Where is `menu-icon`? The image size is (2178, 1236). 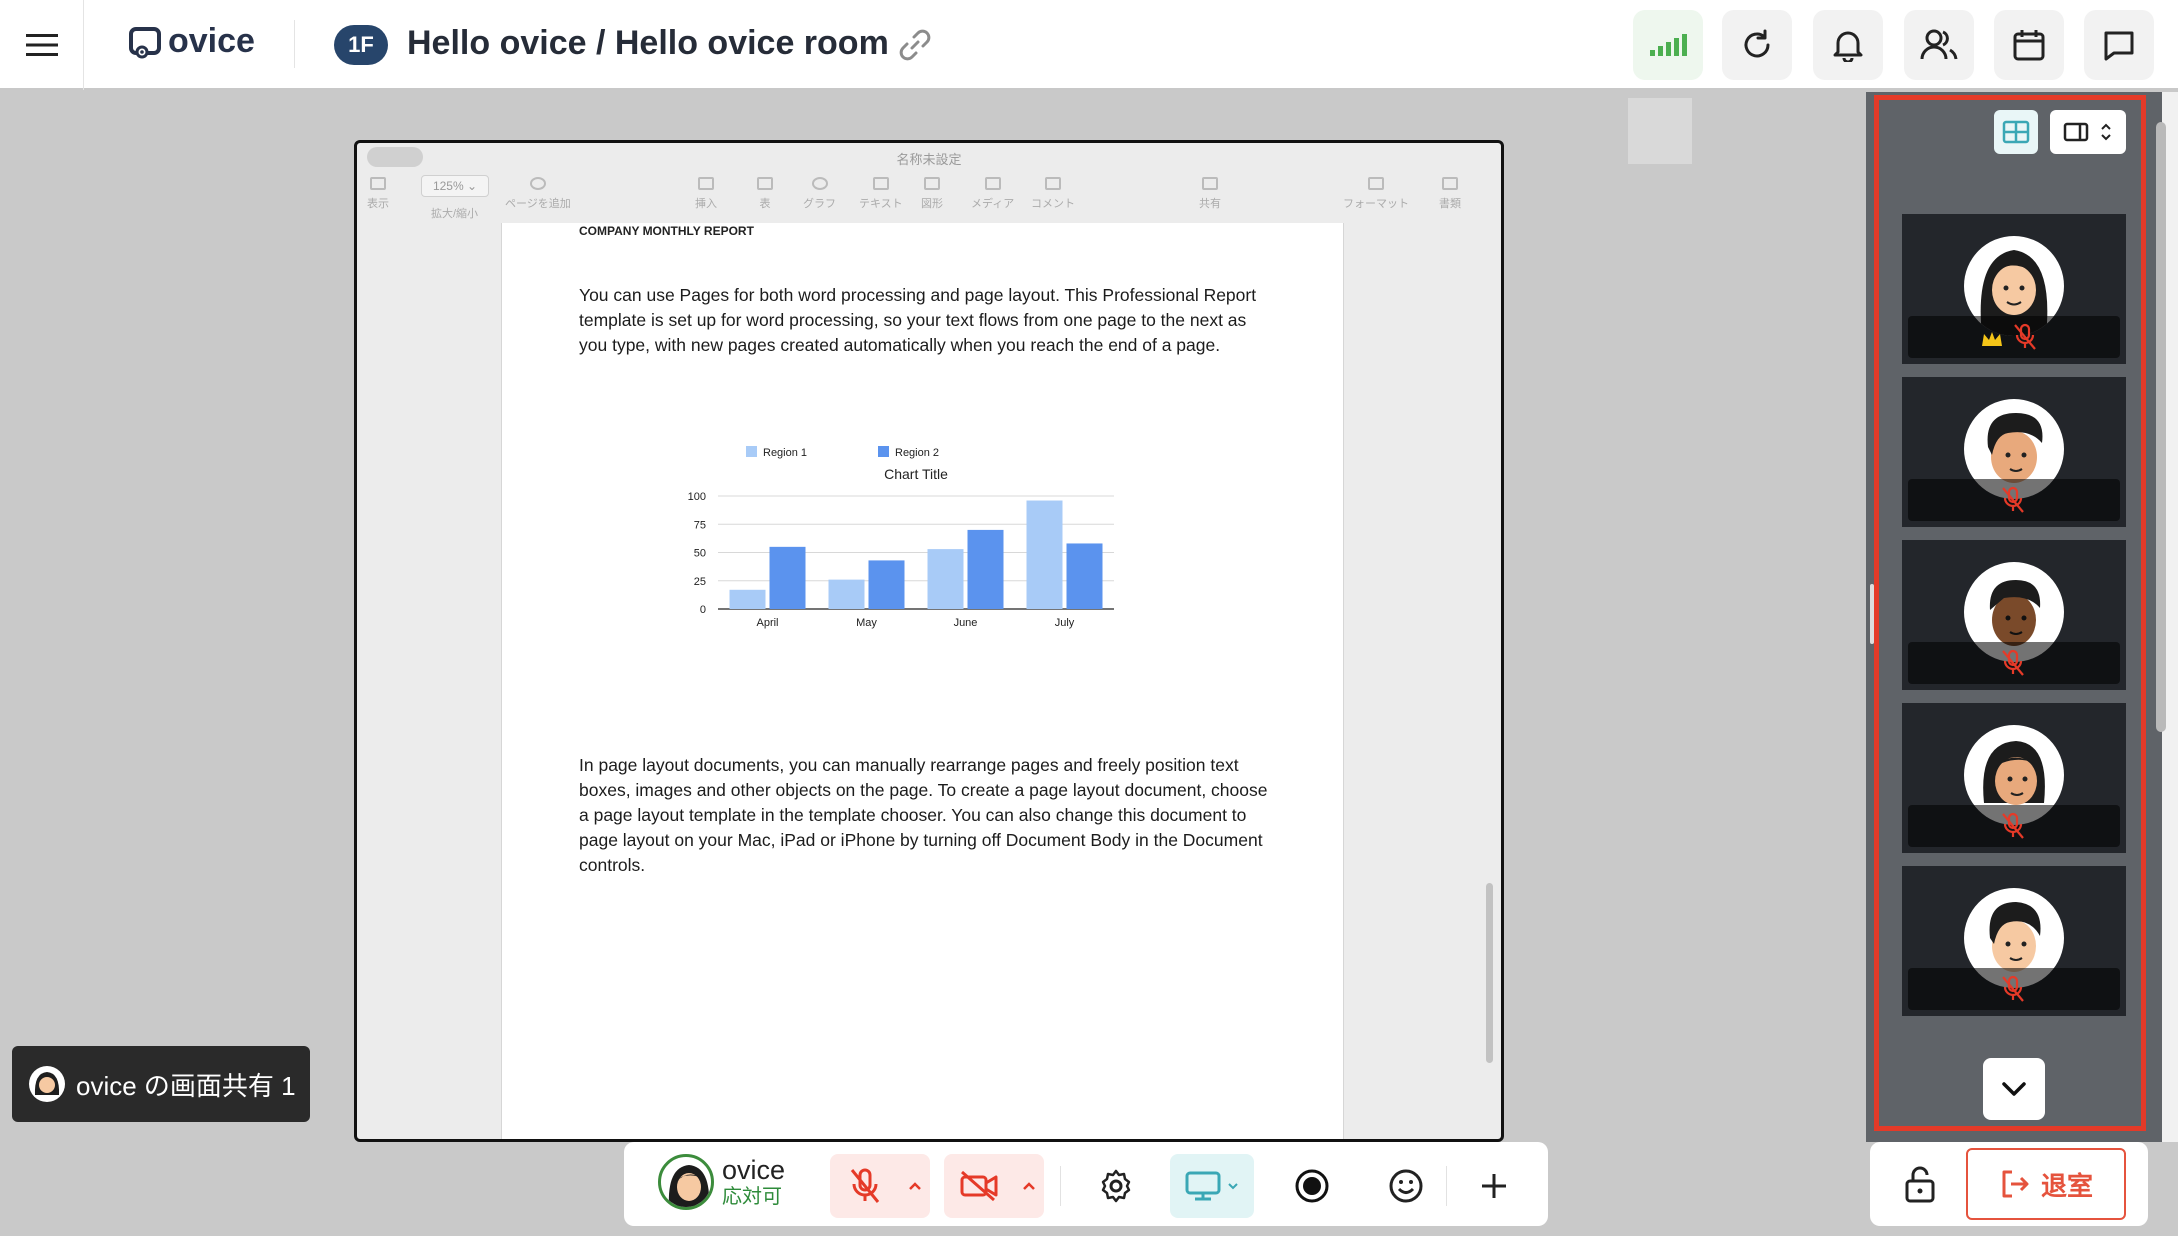
menu-icon is located at coordinates (41, 45).